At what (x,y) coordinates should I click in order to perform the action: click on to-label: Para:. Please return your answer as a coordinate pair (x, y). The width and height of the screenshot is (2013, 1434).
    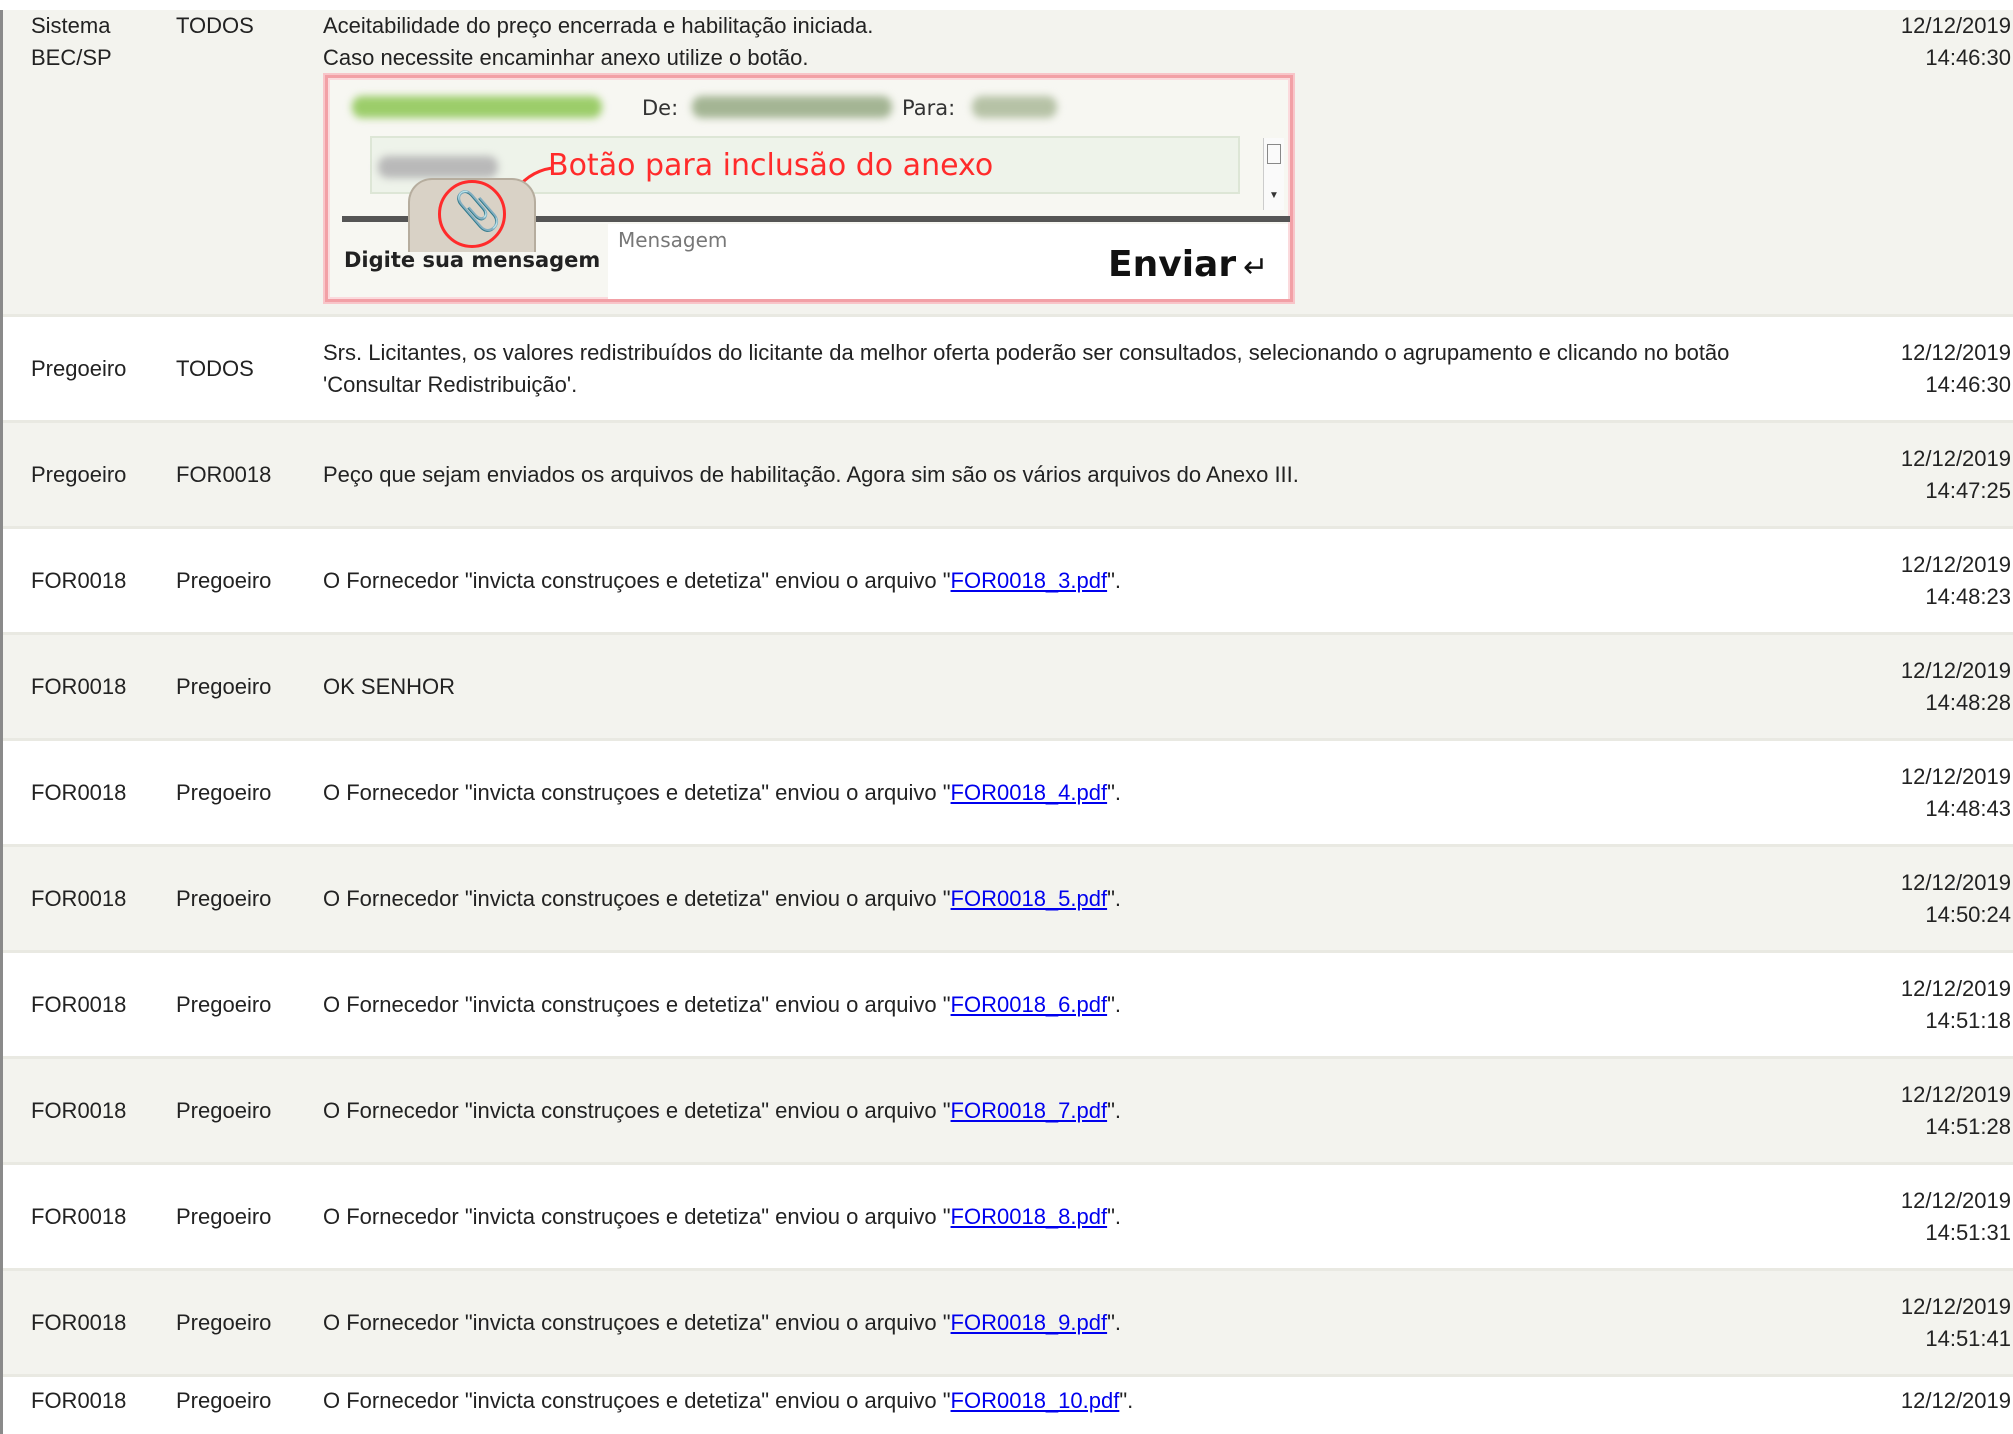
    Looking at the image, I should click on (929, 108).